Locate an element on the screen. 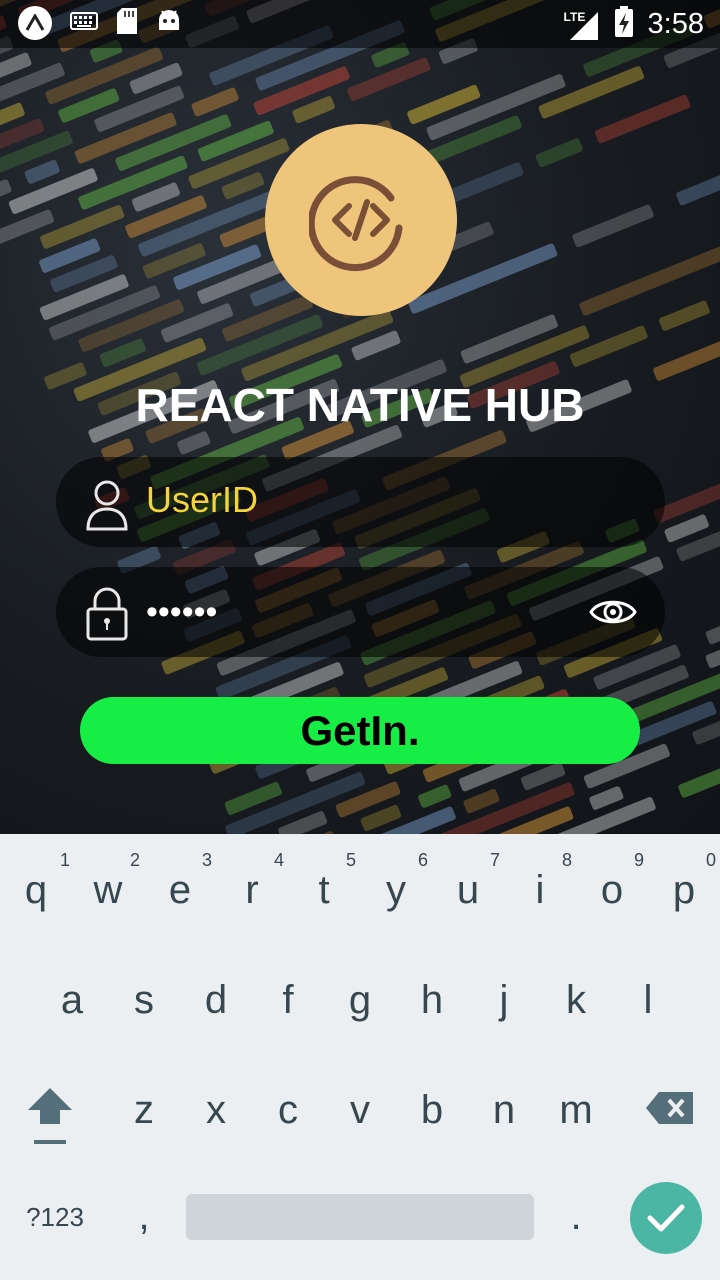  key-z: z is located at coordinates (144, 1110).